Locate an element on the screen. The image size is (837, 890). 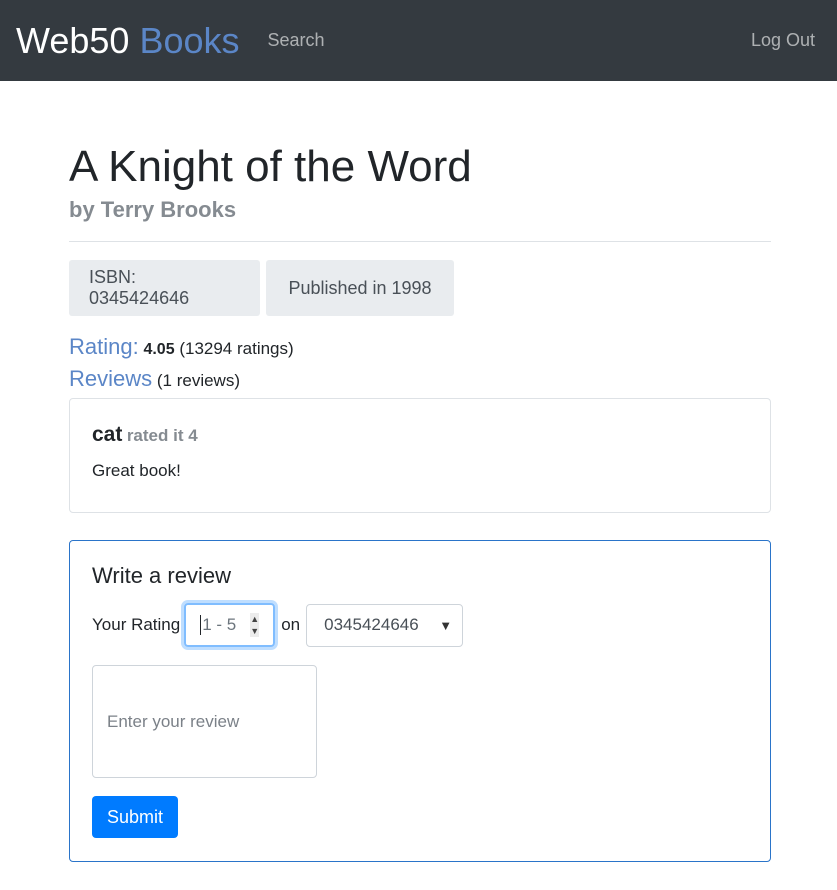
review-text: Great book! is located at coordinates (136, 471).